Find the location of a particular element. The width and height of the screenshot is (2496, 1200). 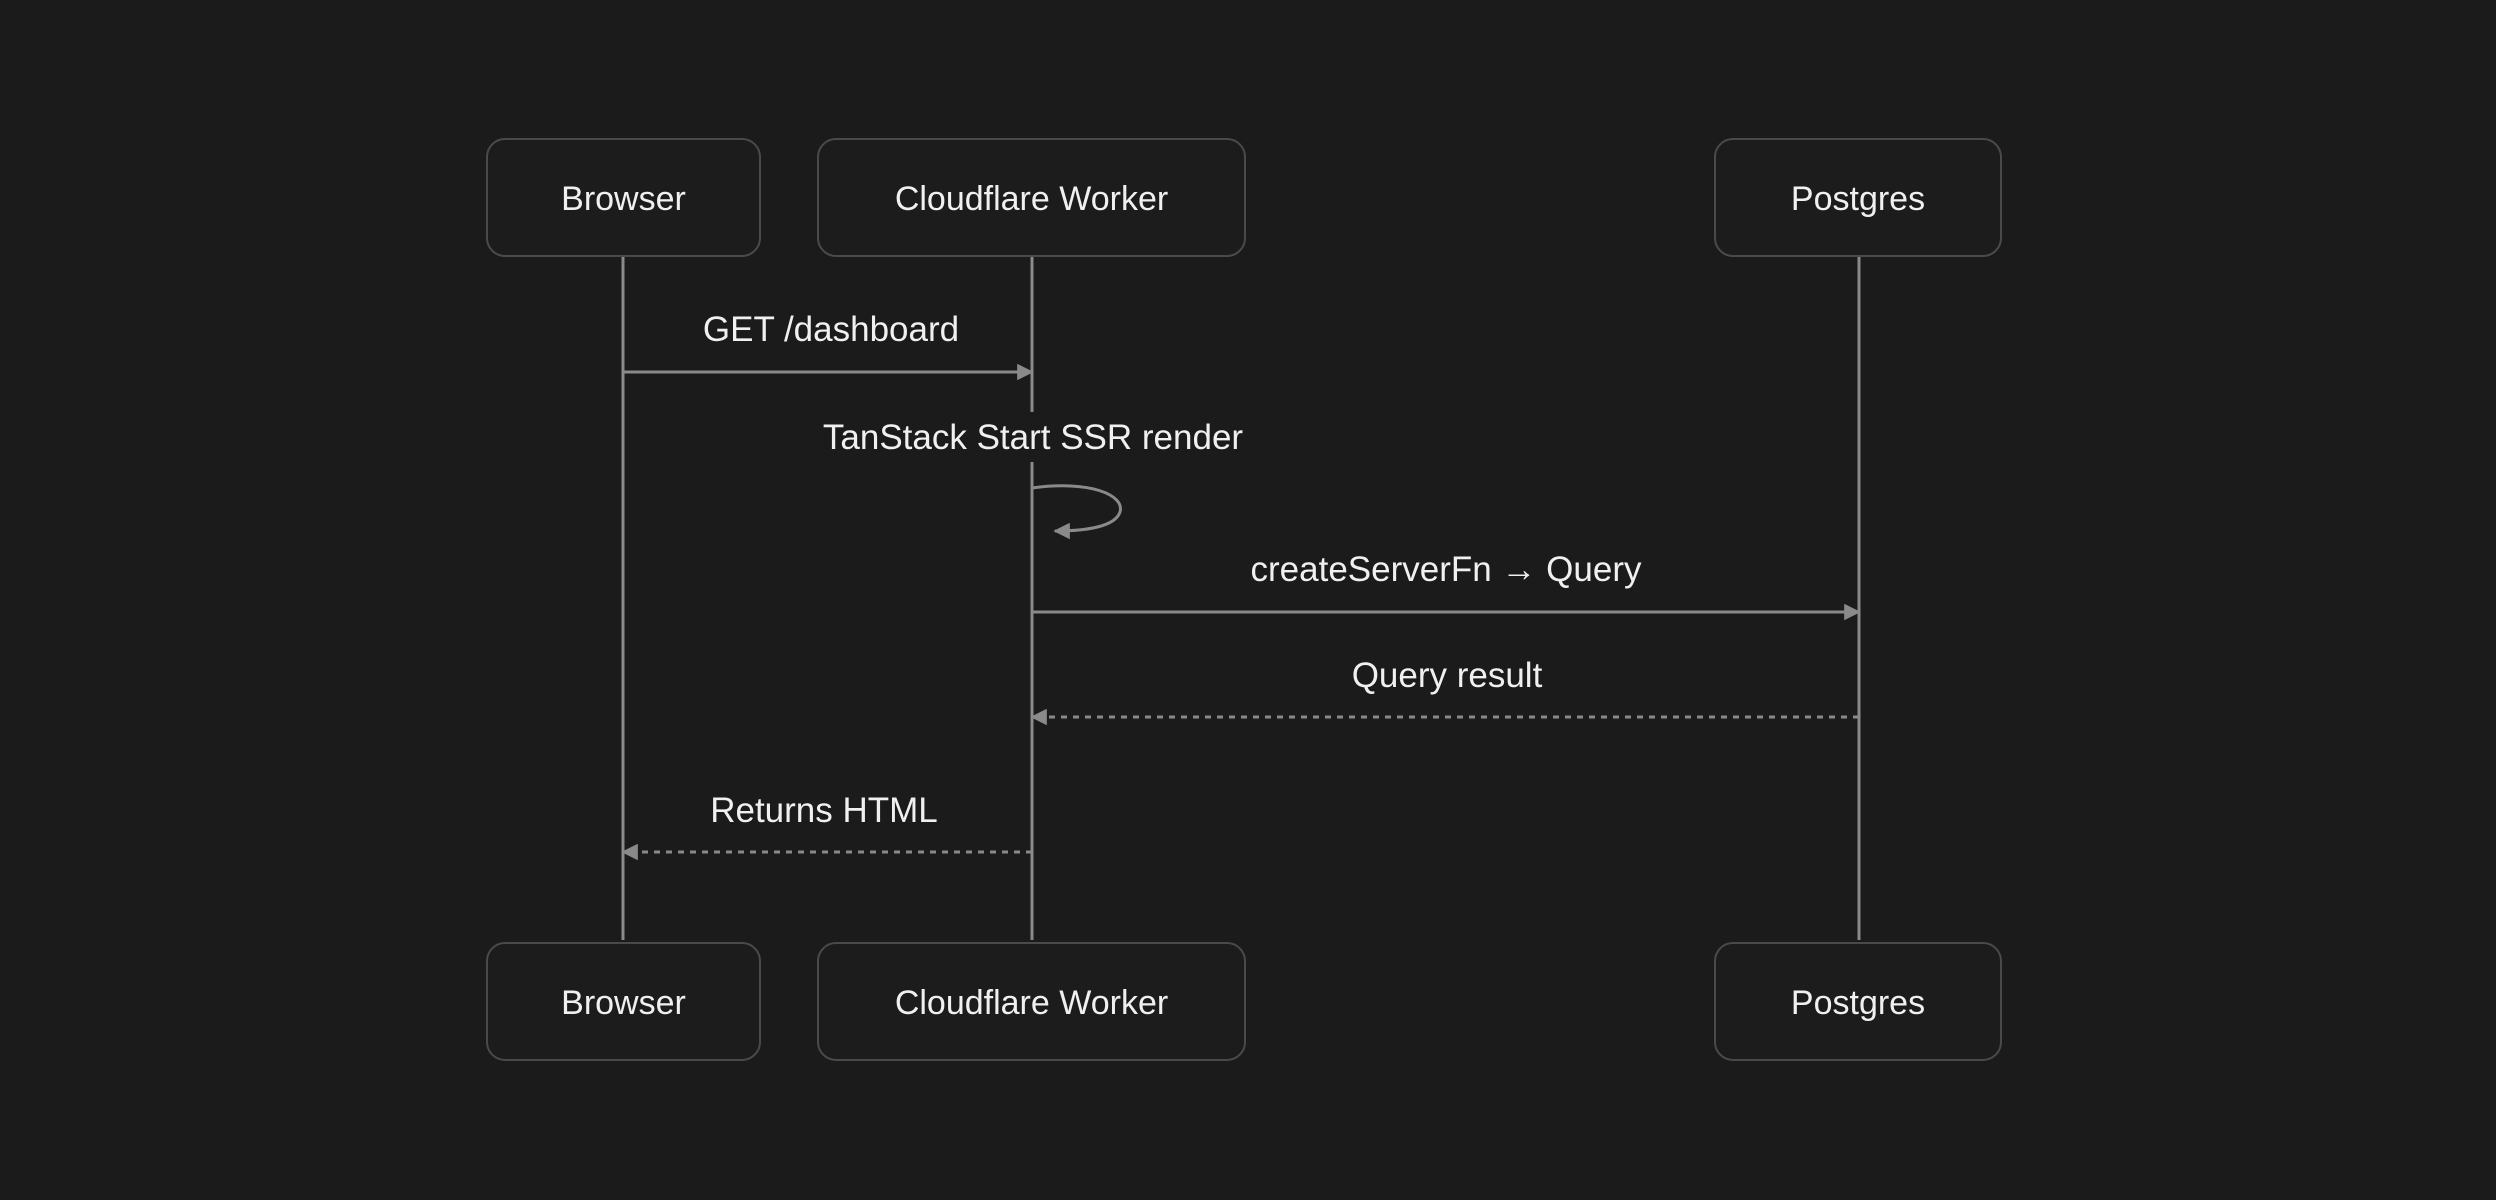

message-get-dashboard: GET /dashboard is located at coordinates (828, 345).